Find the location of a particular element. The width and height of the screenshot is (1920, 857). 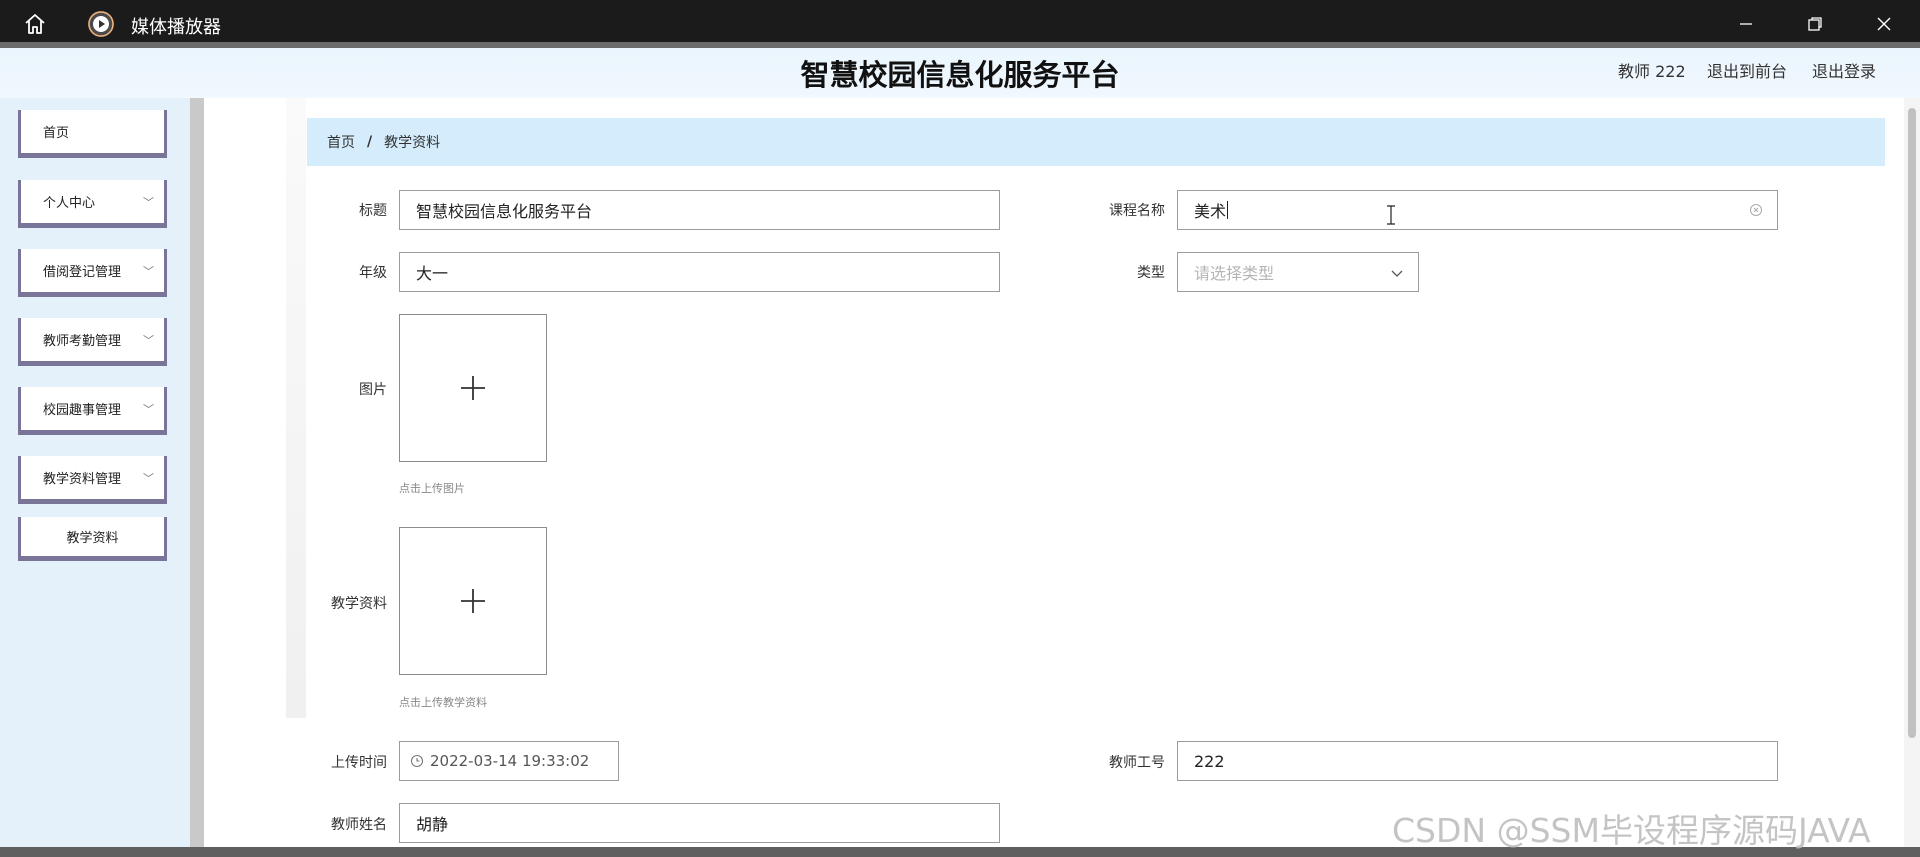

image-label: 图片 is located at coordinates (373, 390).